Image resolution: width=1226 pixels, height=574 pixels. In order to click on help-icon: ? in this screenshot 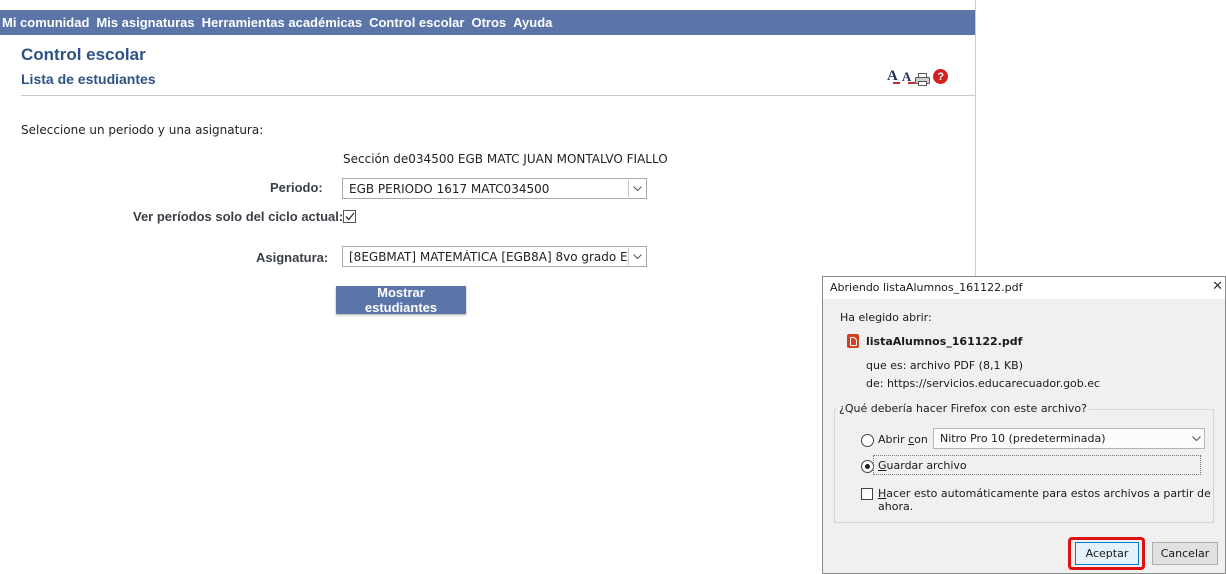, I will do `click(941, 76)`.